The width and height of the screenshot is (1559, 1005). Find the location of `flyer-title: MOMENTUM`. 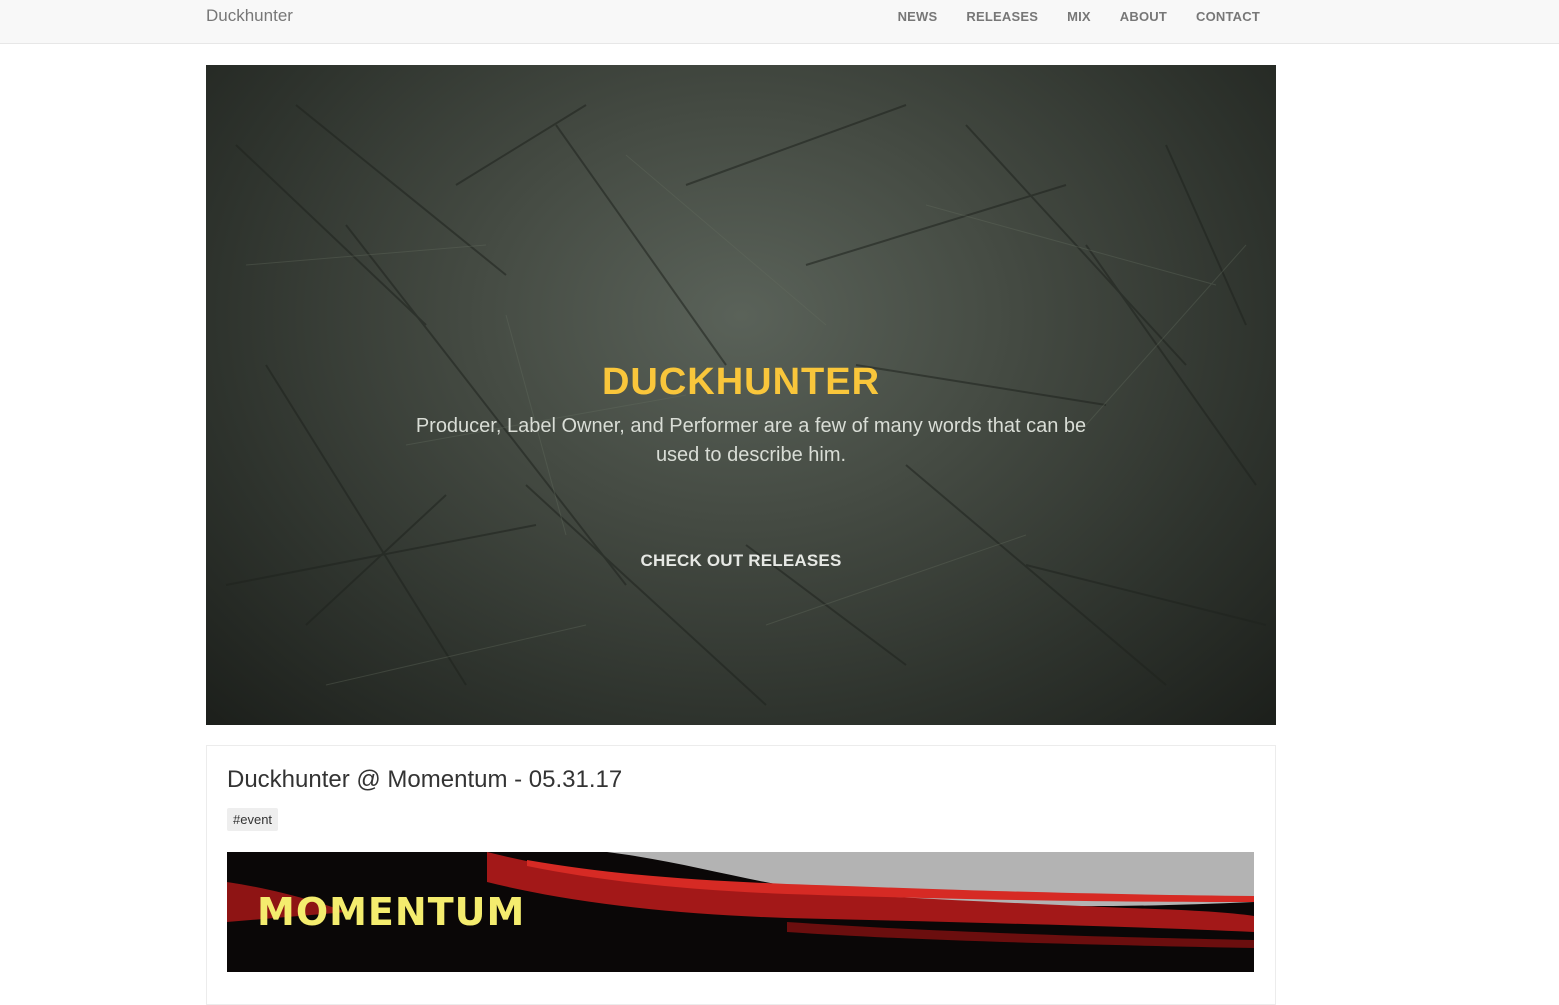

flyer-title: MOMENTUM is located at coordinates (391, 912).